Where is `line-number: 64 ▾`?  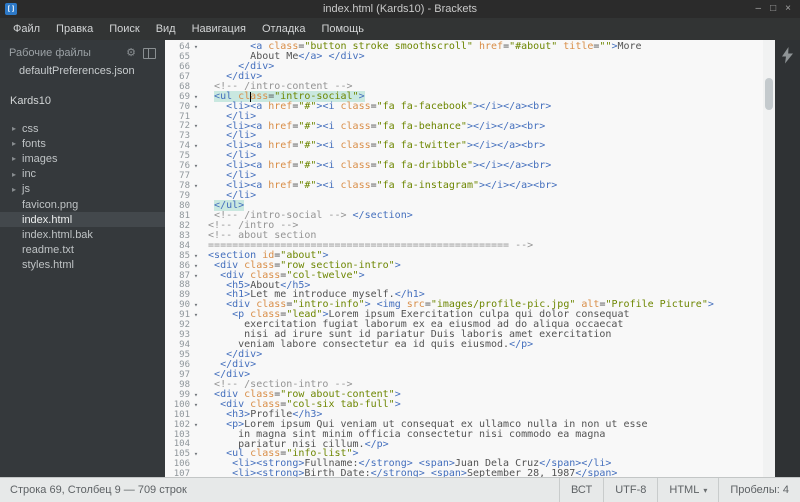
line-number: 64 ▾ is located at coordinates (183, 47).